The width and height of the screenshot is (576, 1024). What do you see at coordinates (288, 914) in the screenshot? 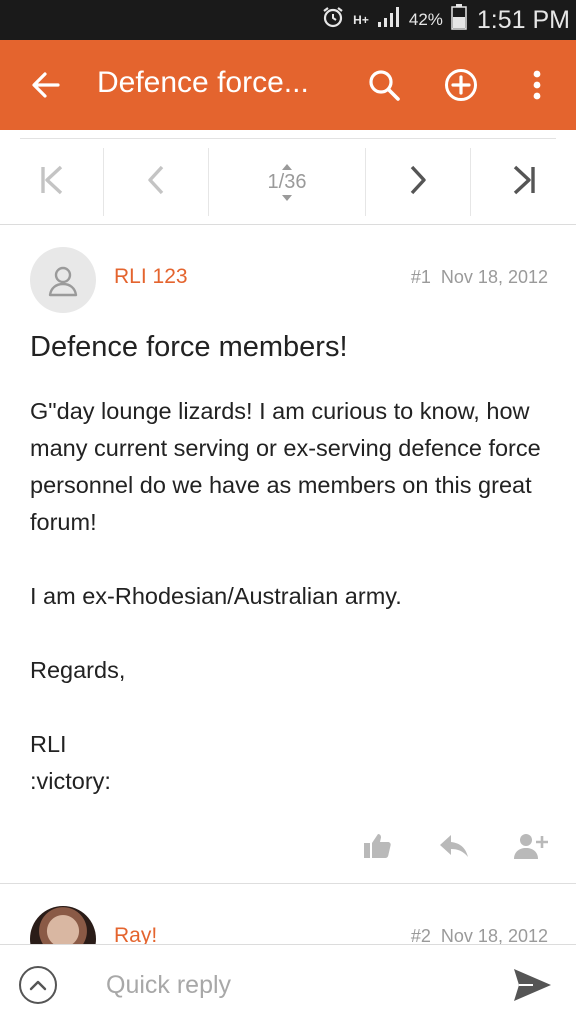
I see `post: Ray! #2 Nov 18, 2012` at bounding box center [288, 914].